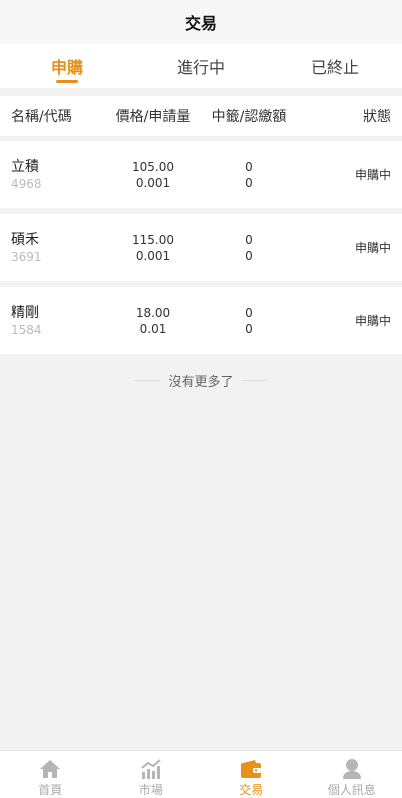  What do you see at coordinates (50, 769) in the screenshot?
I see `home-icon` at bounding box center [50, 769].